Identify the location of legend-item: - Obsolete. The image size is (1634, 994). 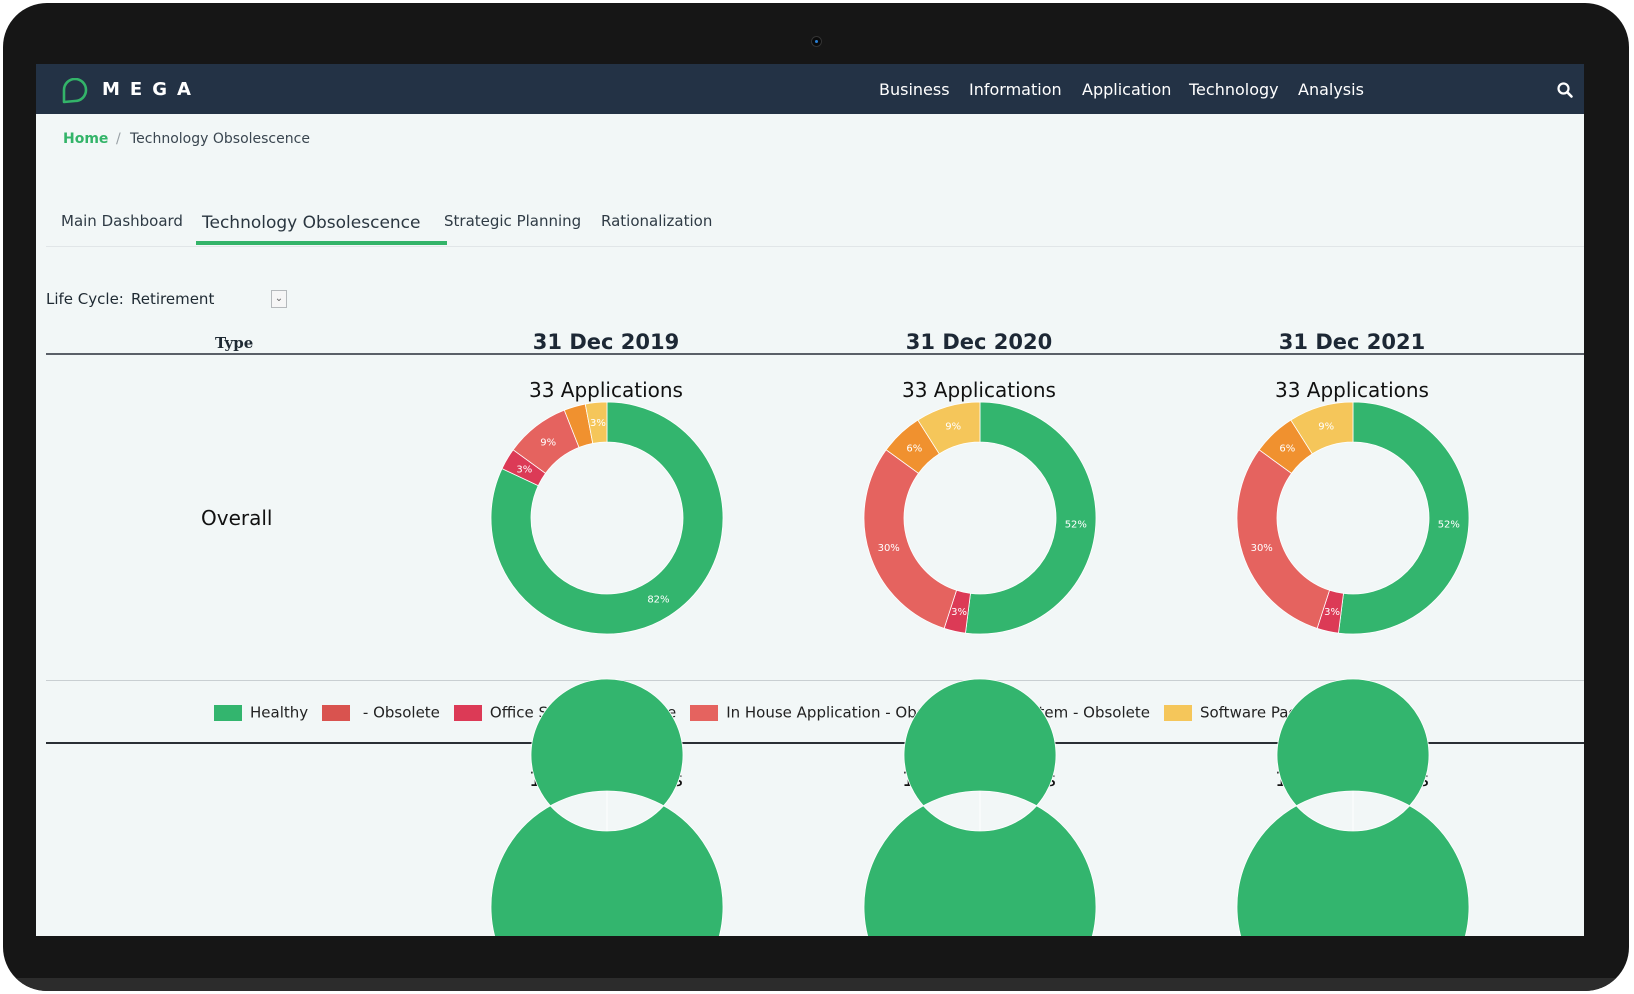
(381, 712).